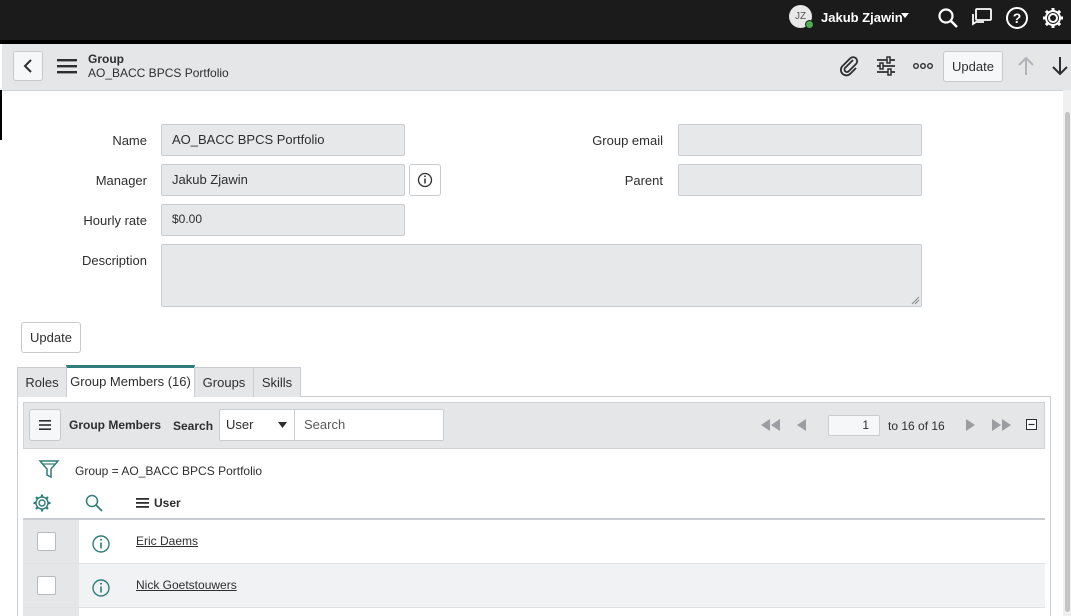  Describe the element at coordinates (854, 425) in the screenshot. I see `page-number-input: 1` at that location.